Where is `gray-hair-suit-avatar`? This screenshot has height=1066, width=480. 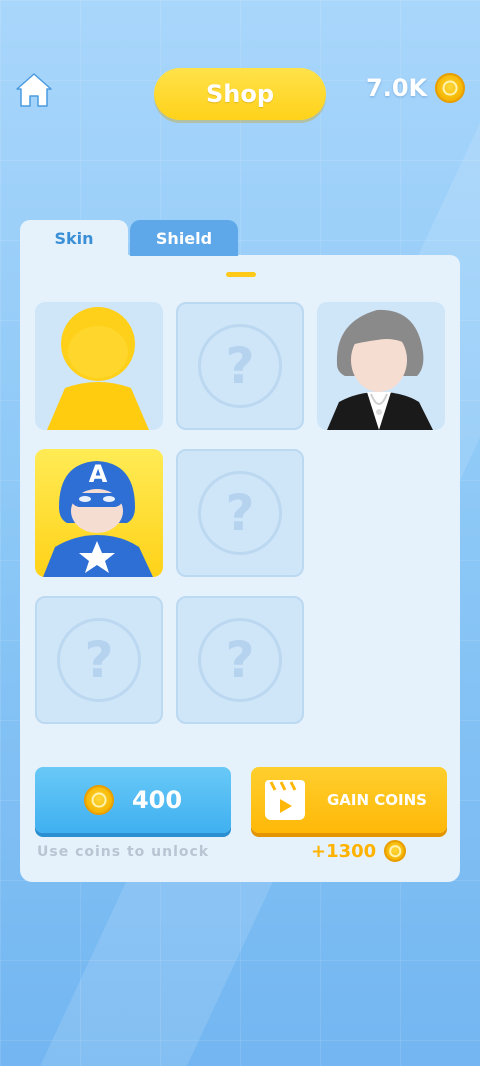
gray-hair-suit-avatar is located at coordinates (380, 369).